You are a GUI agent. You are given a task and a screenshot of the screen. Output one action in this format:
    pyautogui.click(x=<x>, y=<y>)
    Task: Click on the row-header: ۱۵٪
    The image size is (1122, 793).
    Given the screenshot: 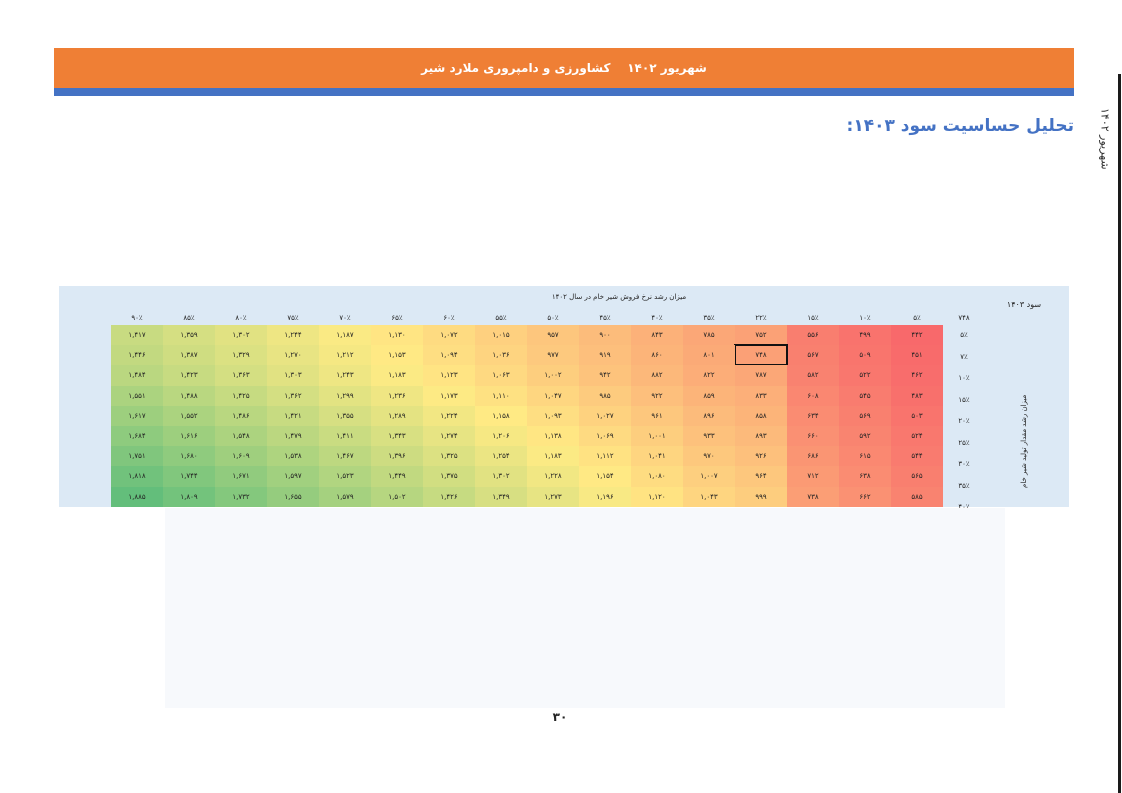 What is the action you would take?
    pyautogui.click(x=964, y=399)
    